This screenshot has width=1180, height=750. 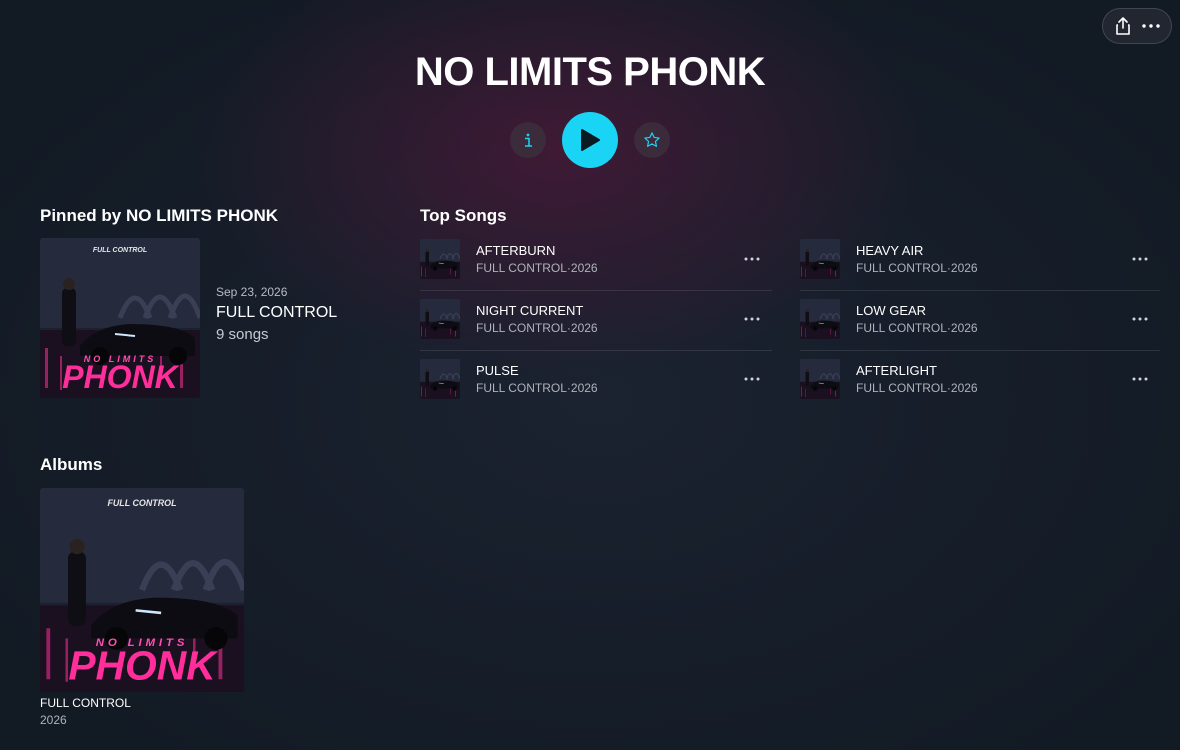 What do you see at coordinates (1123, 26) in the screenshot?
I see `share-icon` at bounding box center [1123, 26].